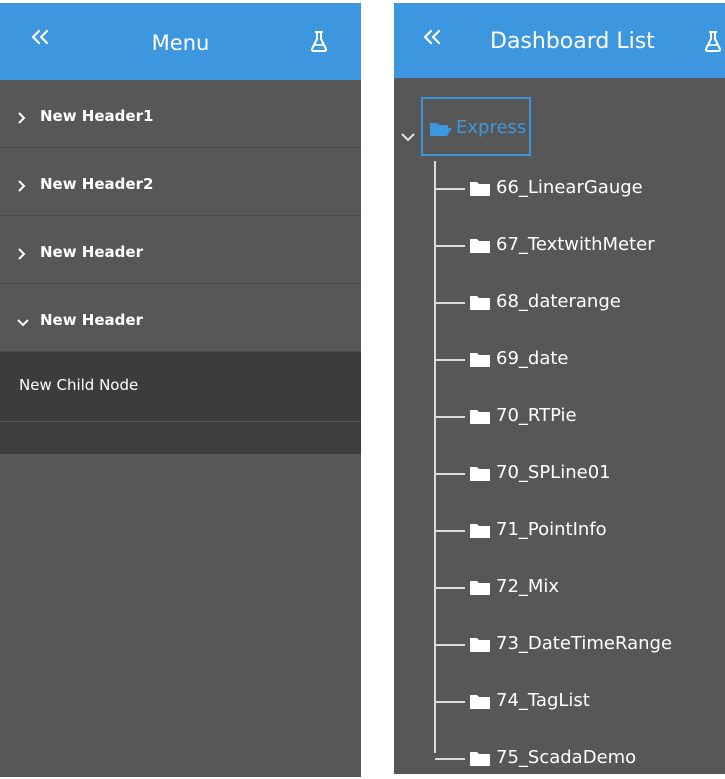 The image size is (725, 779). What do you see at coordinates (180, 387) in the screenshot?
I see `menu-child-node: New Child Node` at bounding box center [180, 387].